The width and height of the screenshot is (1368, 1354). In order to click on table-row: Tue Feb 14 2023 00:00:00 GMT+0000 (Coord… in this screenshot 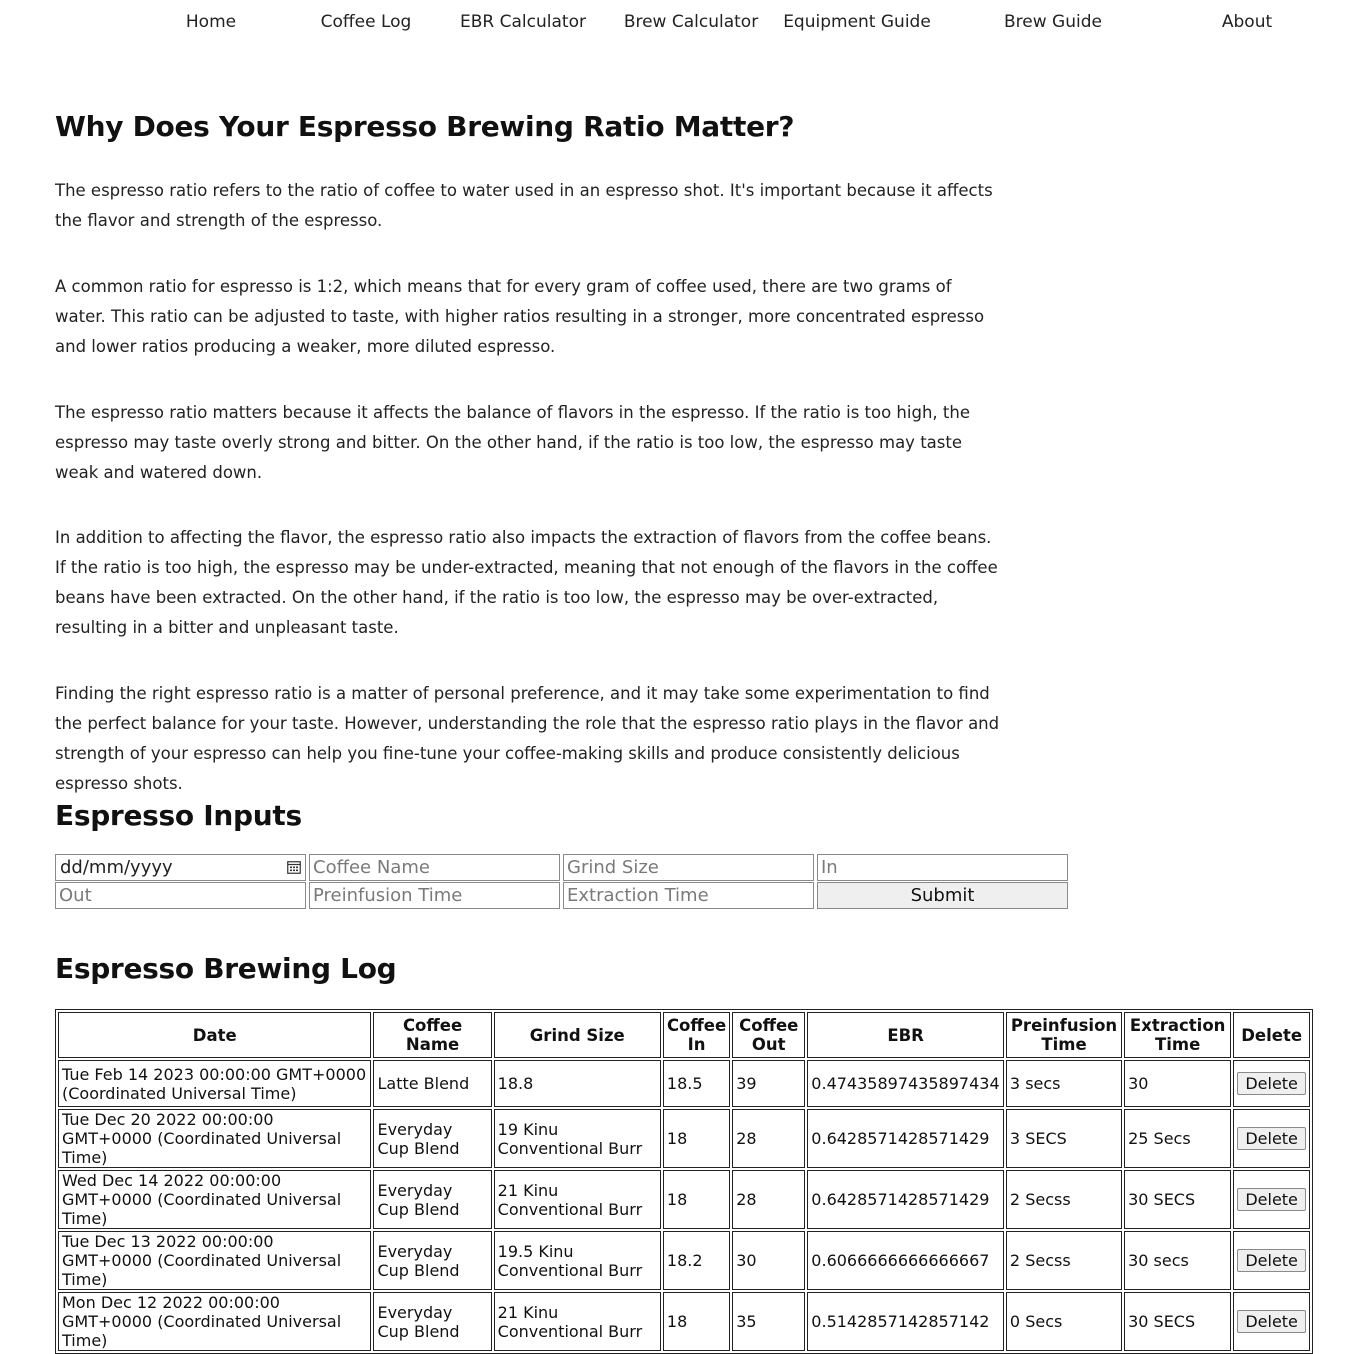, I will do `click(684, 1083)`.